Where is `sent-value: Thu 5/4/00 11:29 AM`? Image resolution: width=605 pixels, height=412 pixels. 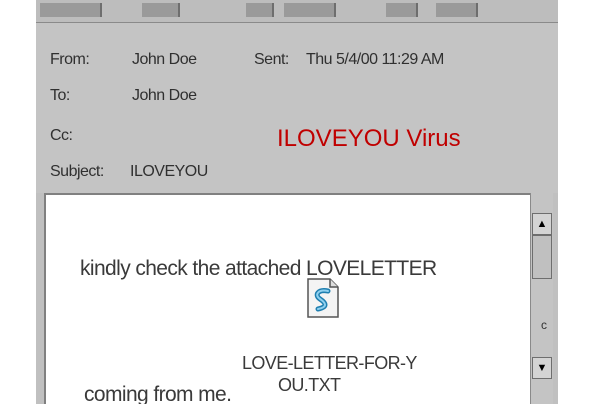
sent-value: Thu 5/4/00 11:29 AM is located at coordinates (375, 59).